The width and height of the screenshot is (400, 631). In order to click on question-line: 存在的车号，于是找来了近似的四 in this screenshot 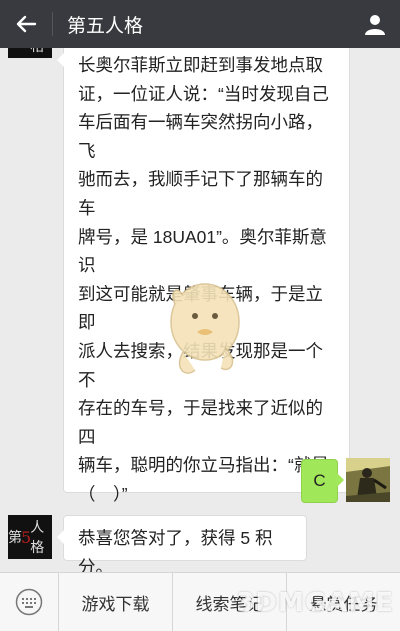, I will do `click(200, 422)`.